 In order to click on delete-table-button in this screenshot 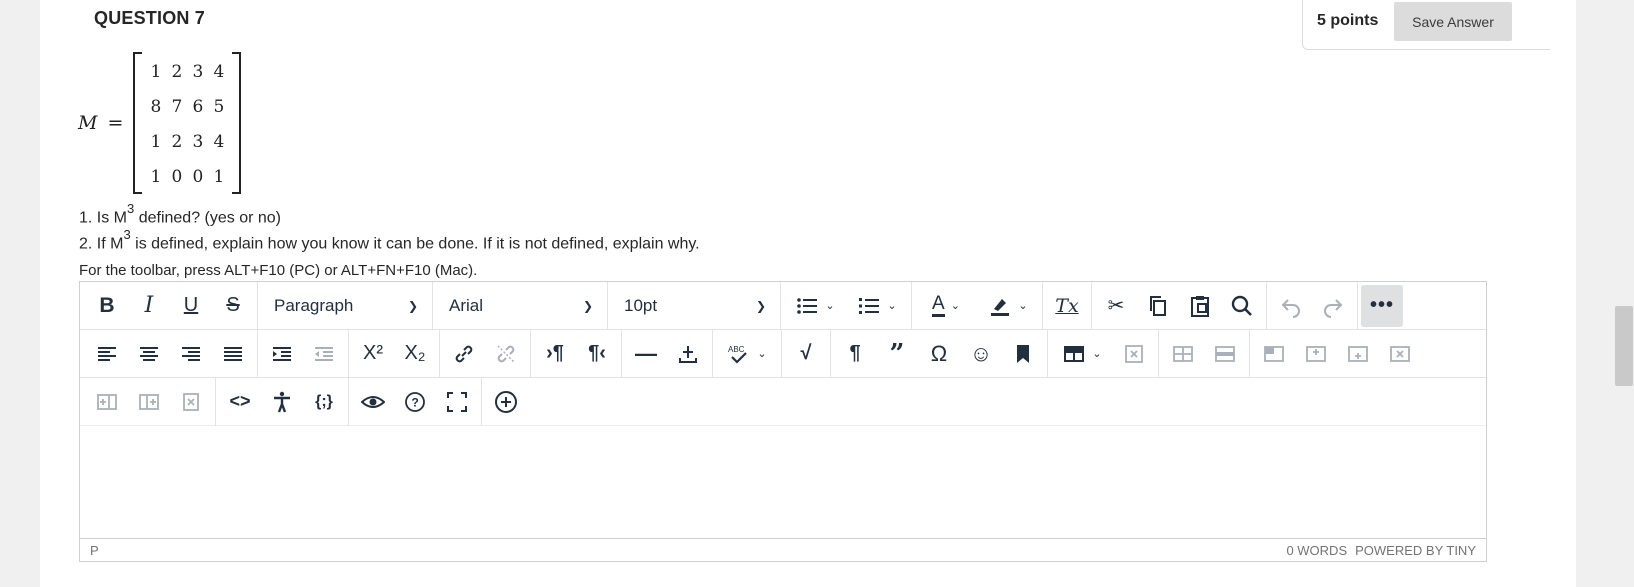, I will do `click(1134, 354)`.